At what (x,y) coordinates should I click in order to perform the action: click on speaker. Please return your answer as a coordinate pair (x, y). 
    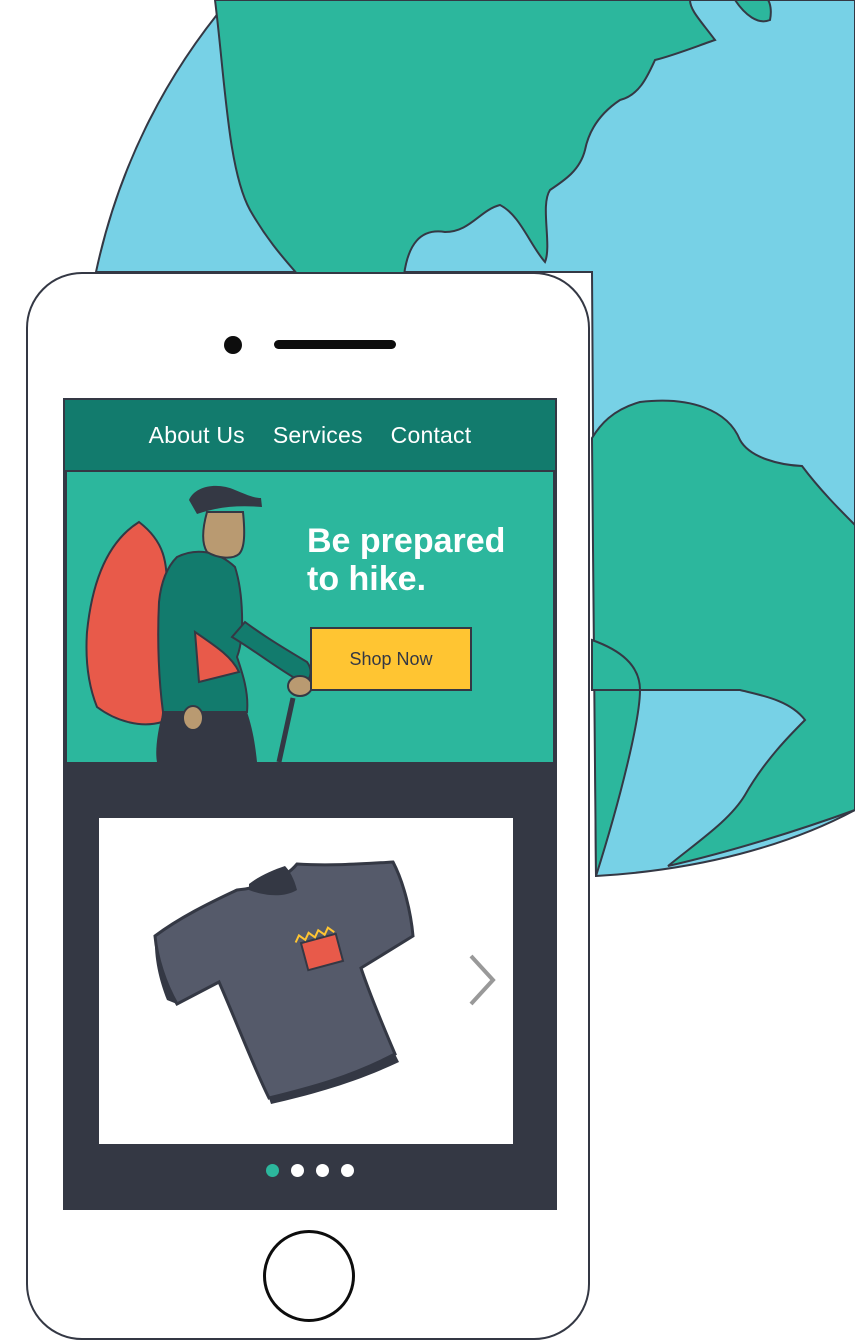
    Looking at the image, I should click on (335, 344).